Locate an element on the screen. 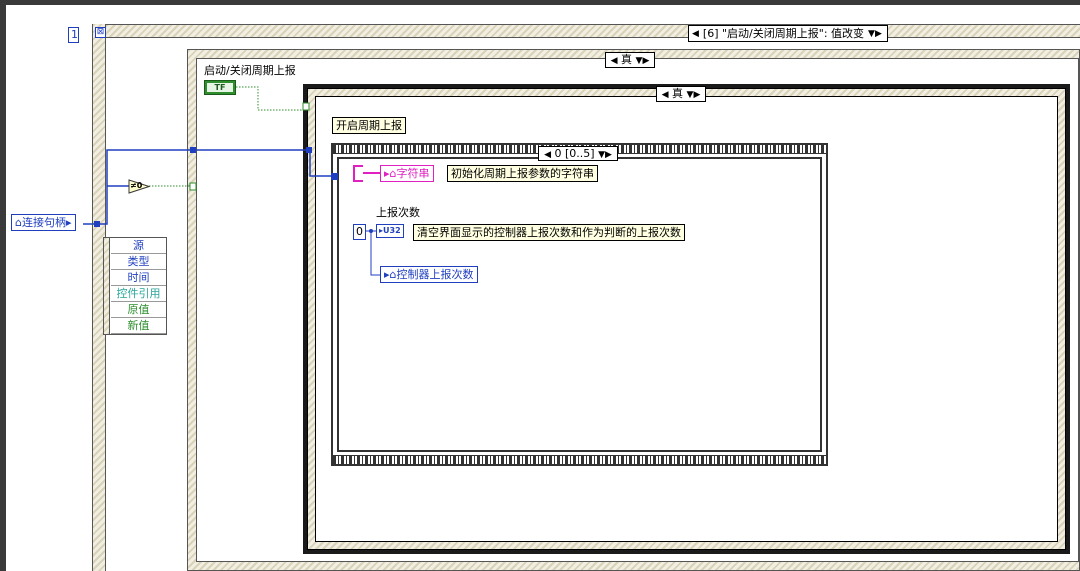  event-data-field: 新值 is located at coordinates (138, 326).